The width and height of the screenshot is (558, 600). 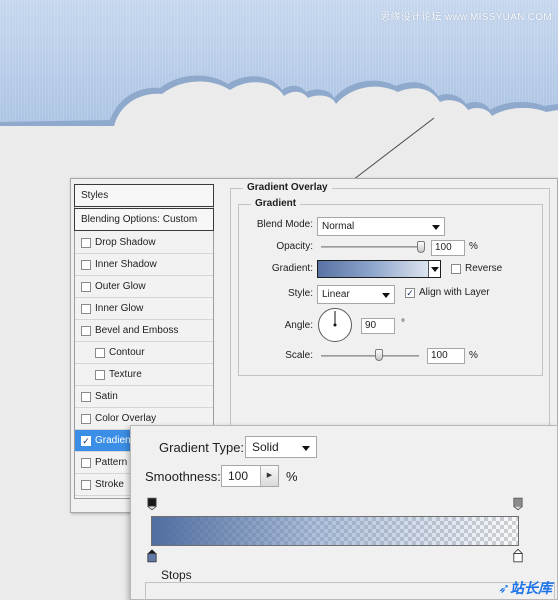 What do you see at coordinates (473, 246) in the screenshot?
I see `opacity-percent: %` at bounding box center [473, 246].